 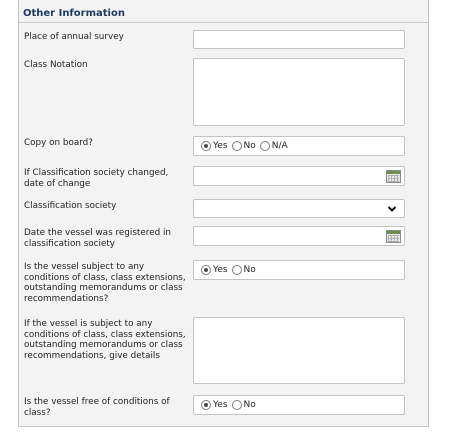 What do you see at coordinates (299, 208) in the screenshot?
I see `classification-society-select` at bounding box center [299, 208].